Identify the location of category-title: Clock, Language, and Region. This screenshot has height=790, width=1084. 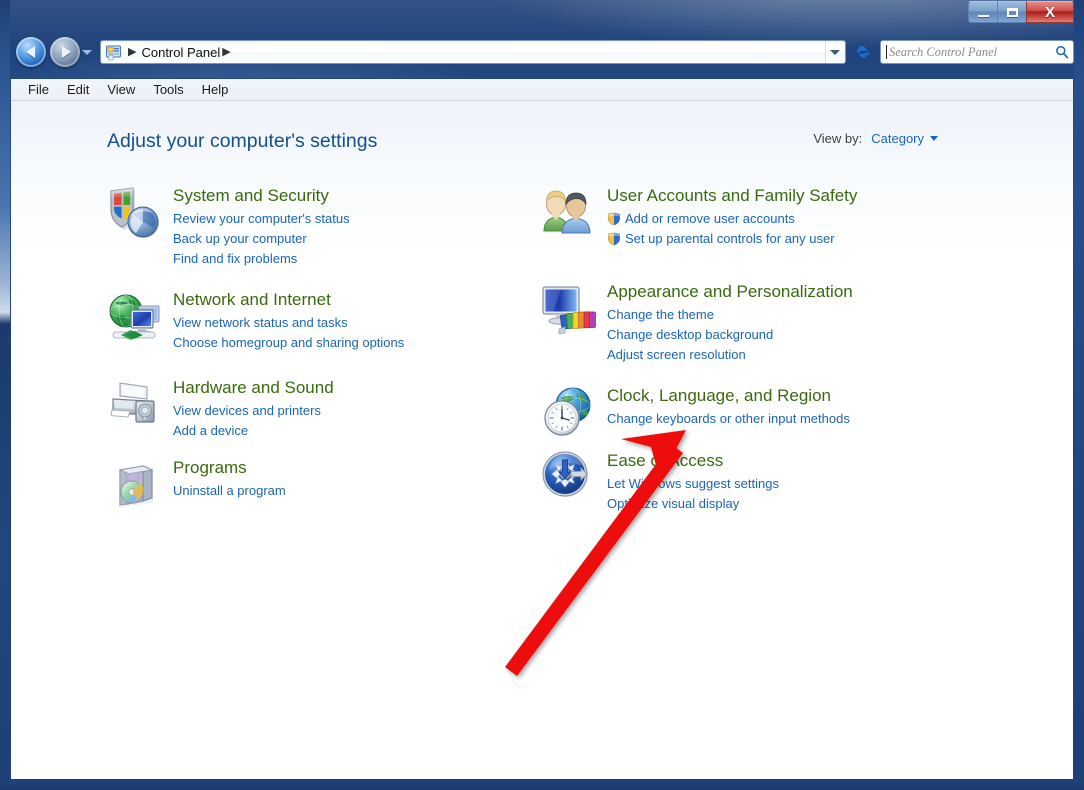
(728, 396).